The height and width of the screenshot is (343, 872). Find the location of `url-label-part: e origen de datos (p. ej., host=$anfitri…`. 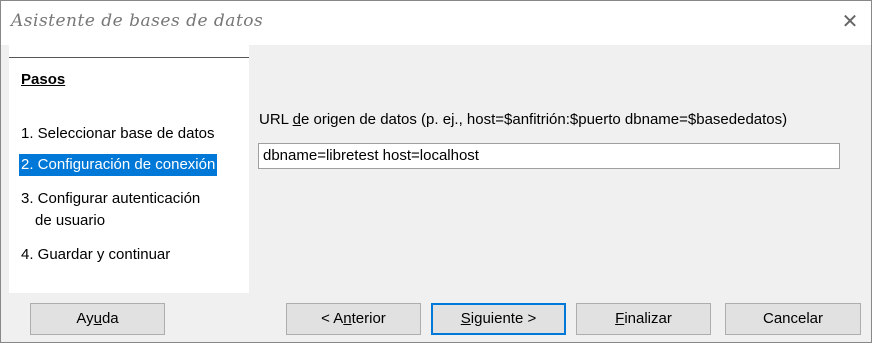

url-label-part: e origen de datos (p. ej., host=$anfitri… is located at coordinates (544, 119).